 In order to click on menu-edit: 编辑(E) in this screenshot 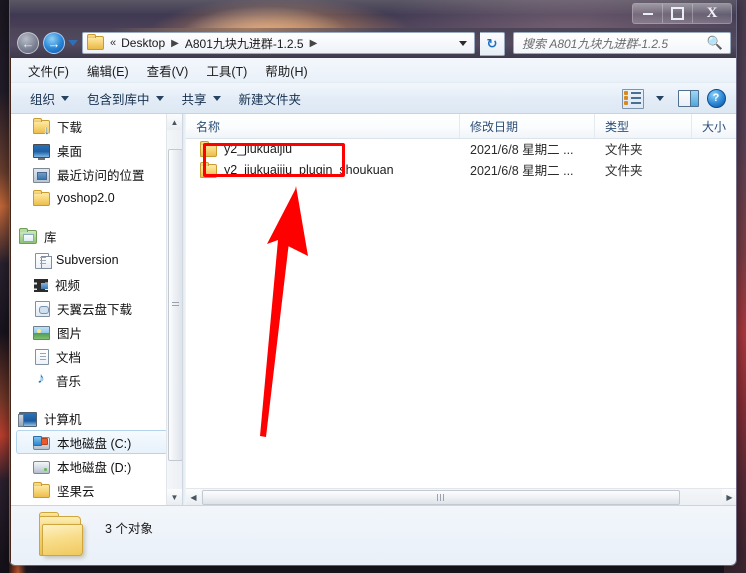, I will do `click(108, 70)`.